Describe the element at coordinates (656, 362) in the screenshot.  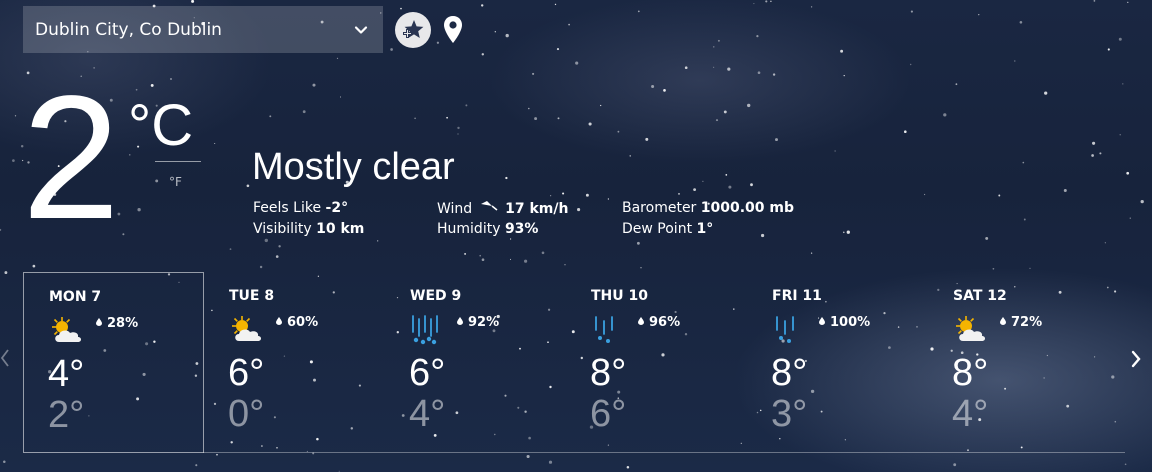
I see `forecast-day-card: THU 10 96% 8° 6°` at that location.